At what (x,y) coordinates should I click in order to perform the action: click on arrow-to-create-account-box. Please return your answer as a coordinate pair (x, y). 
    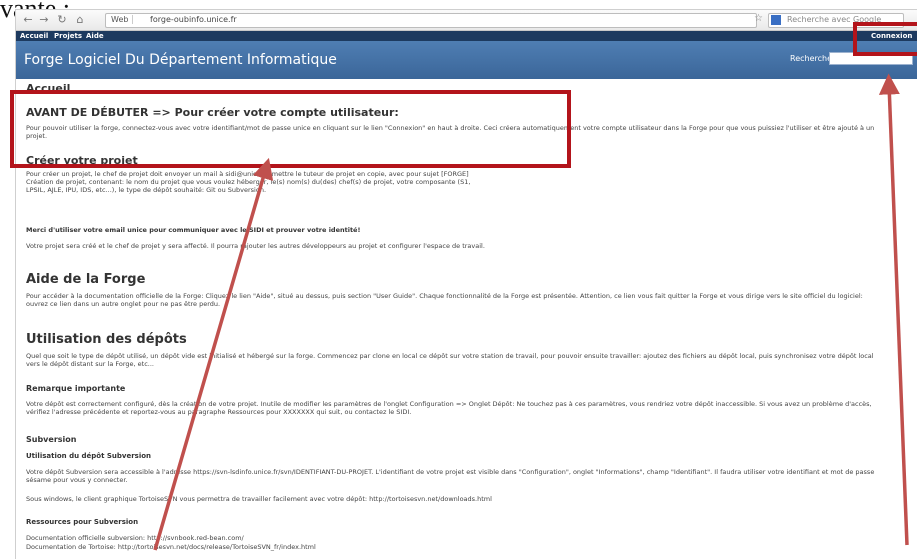
    Looking at the image, I should click on (213, 354).